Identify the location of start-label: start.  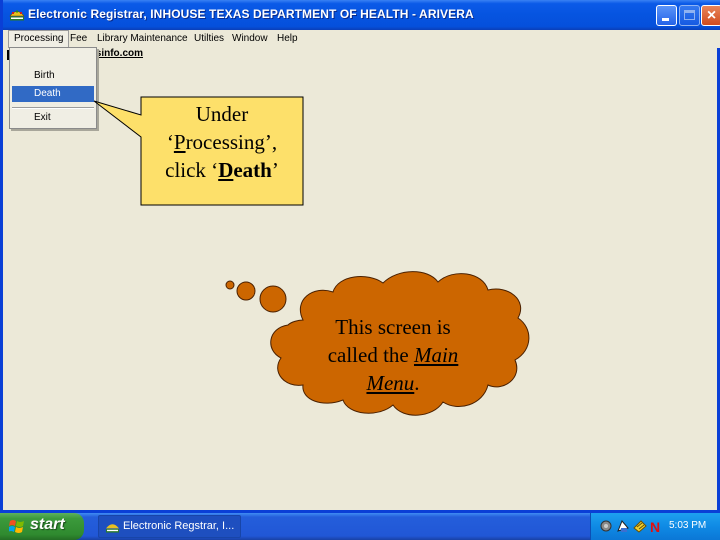
(47, 524).